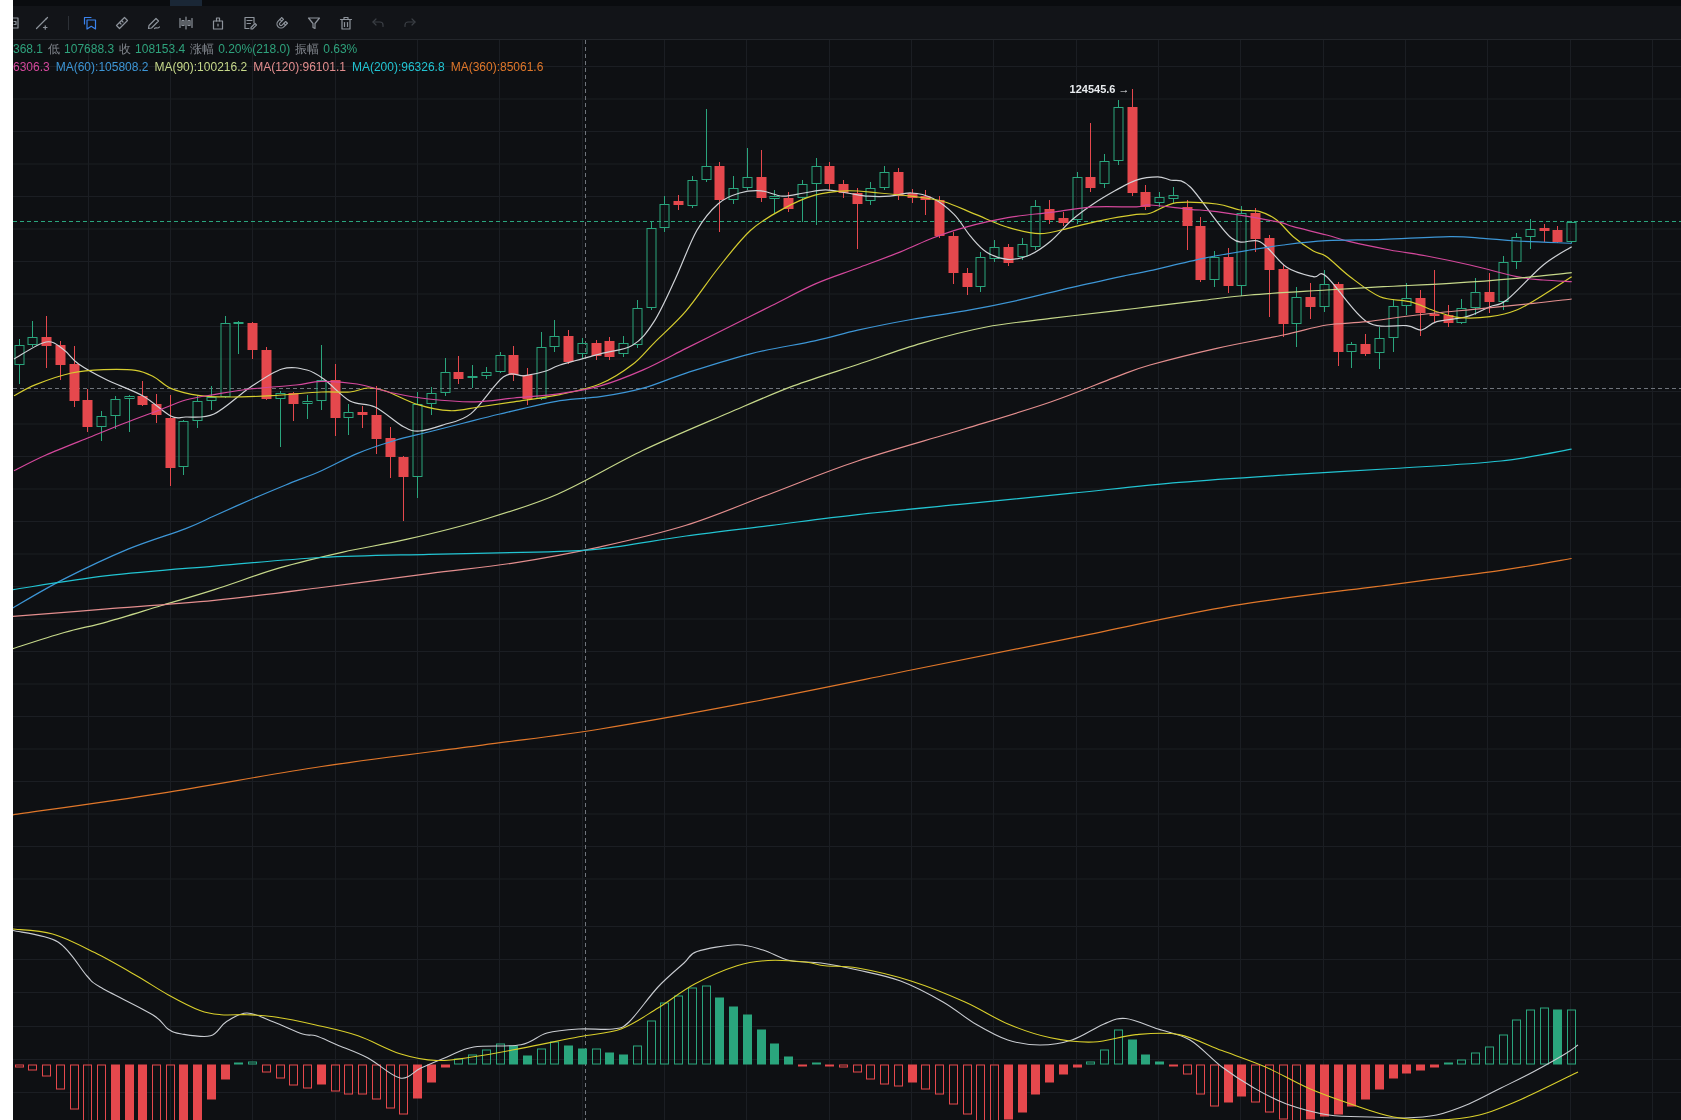 Image resolution: width=1681 pixels, height=1120 pixels. What do you see at coordinates (218, 22) in the screenshot?
I see `lock-icon` at bounding box center [218, 22].